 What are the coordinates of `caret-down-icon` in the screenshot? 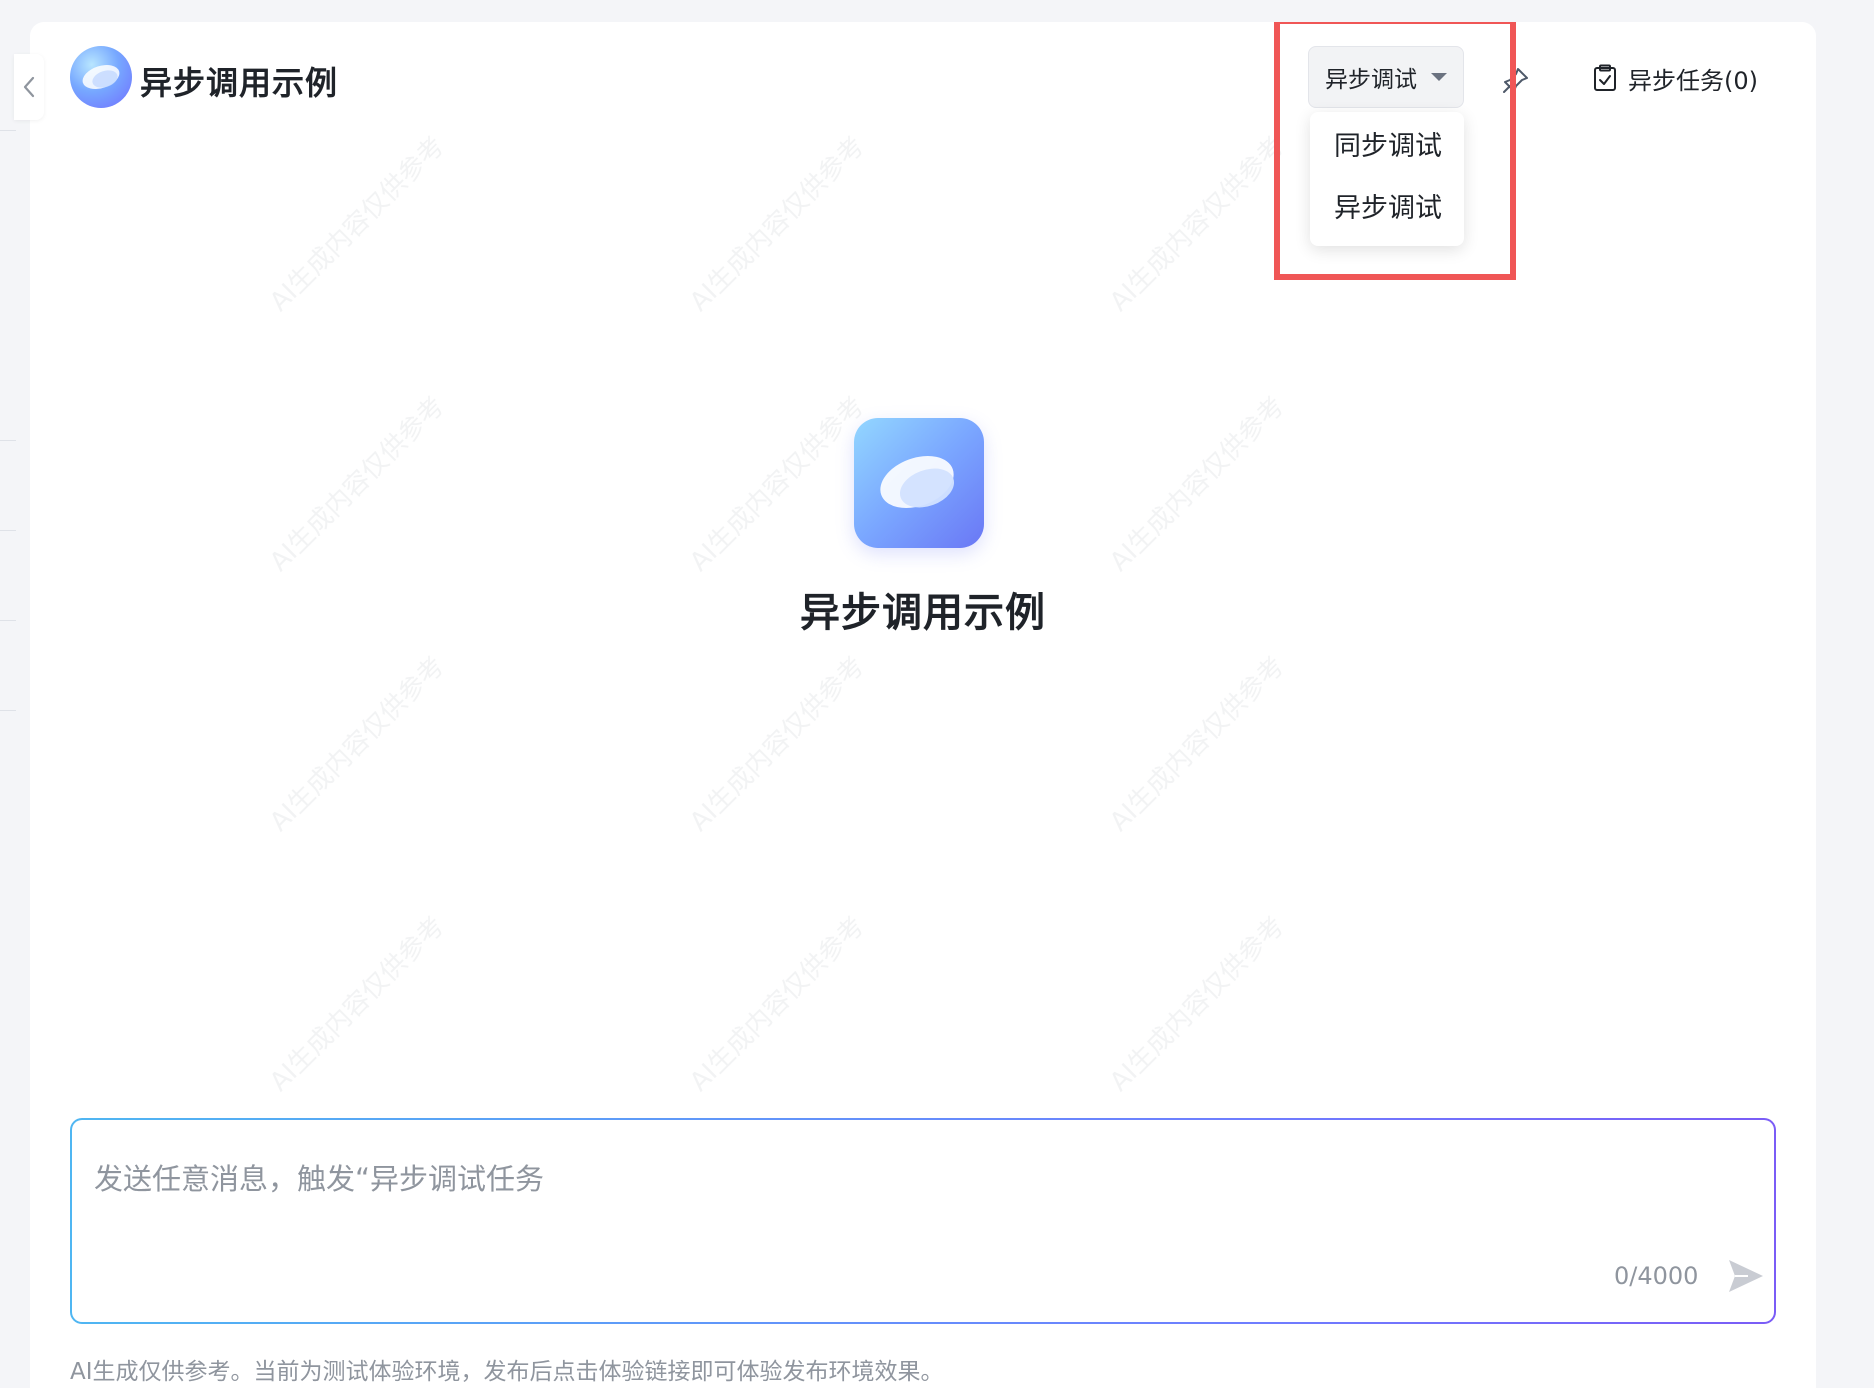 It's located at (1439, 77).